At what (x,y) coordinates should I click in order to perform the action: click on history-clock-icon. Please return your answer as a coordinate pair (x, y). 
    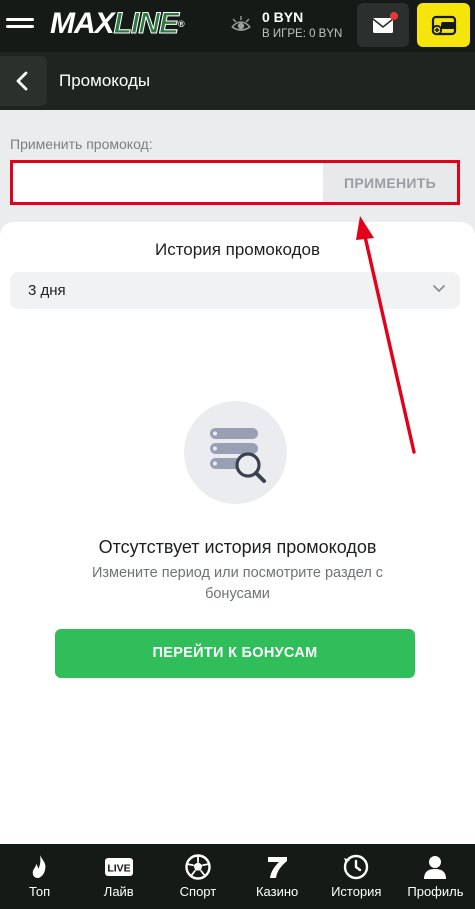
    Looking at the image, I should click on (356, 867).